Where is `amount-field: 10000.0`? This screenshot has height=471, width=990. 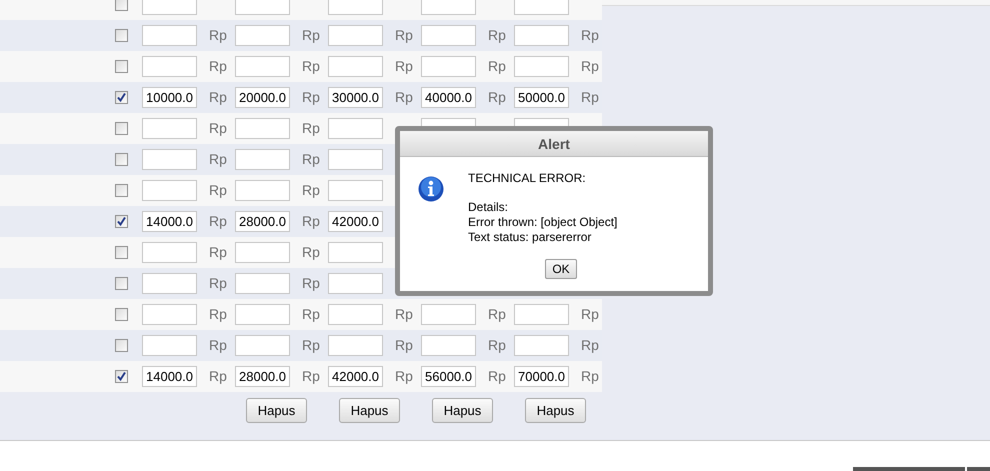
amount-field: 10000.0 is located at coordinates (169, 97).